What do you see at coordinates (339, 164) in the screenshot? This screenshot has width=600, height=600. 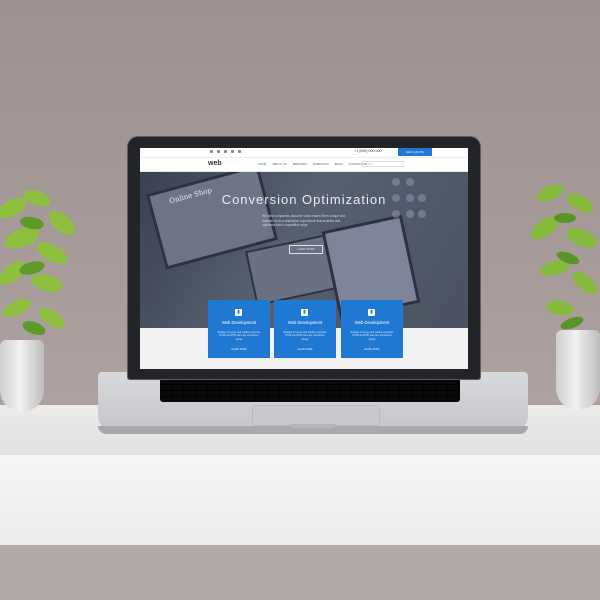 I see `nav-item-blog: BLOG` at bounding box center [339, 164].